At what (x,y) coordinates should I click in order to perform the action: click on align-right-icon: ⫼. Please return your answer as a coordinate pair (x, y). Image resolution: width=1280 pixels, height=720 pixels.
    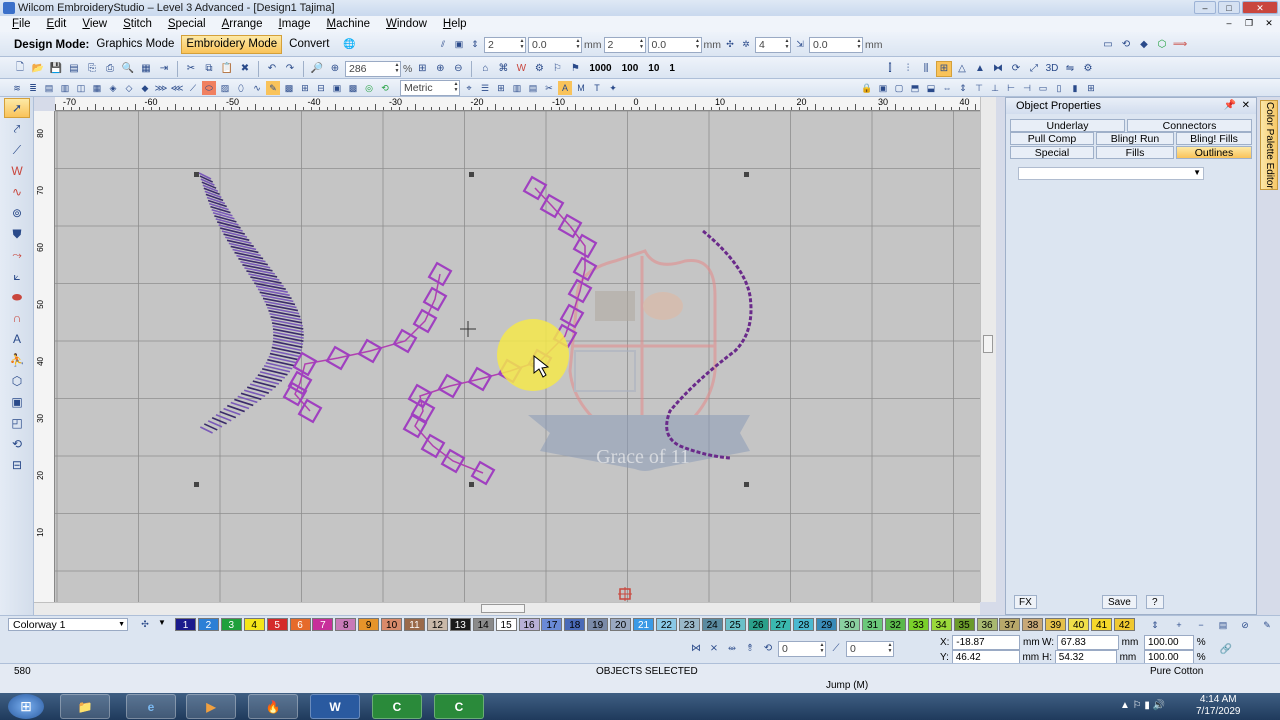
    Looking at the image, I should click on (926, 69).